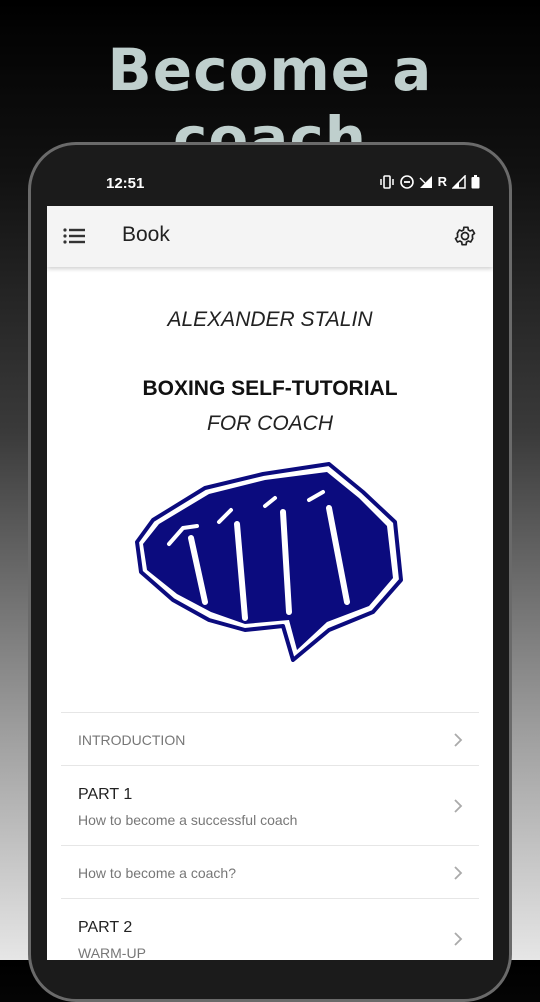  What do you see at coordinates (270, 319) in the screenshot?
I see `book-author: ALEXANDER STALIN` at bounding box center [270, 319].